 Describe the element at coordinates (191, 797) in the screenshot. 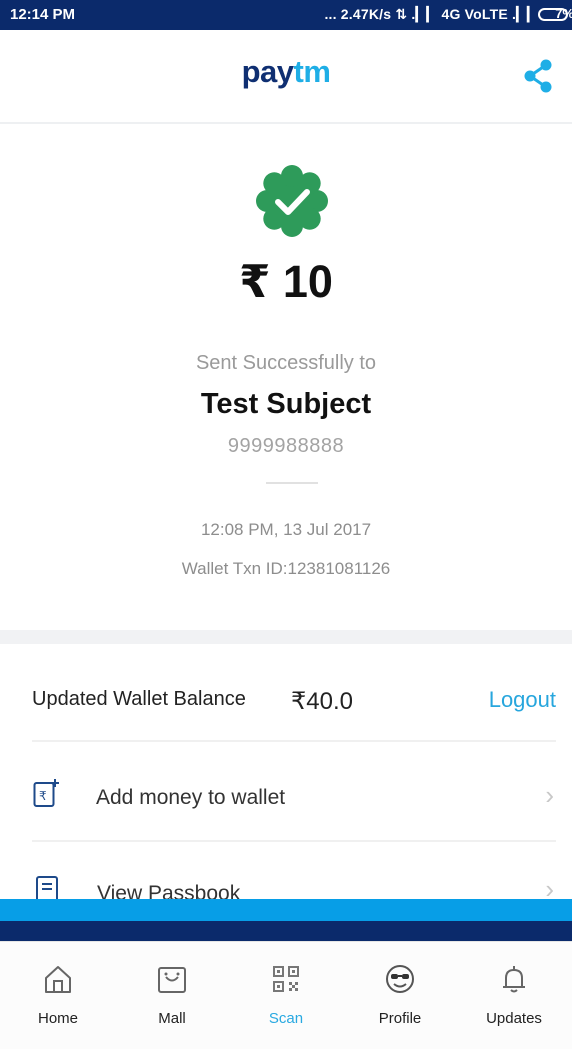

I see `add-money-label: Add money to wallet` at that location.